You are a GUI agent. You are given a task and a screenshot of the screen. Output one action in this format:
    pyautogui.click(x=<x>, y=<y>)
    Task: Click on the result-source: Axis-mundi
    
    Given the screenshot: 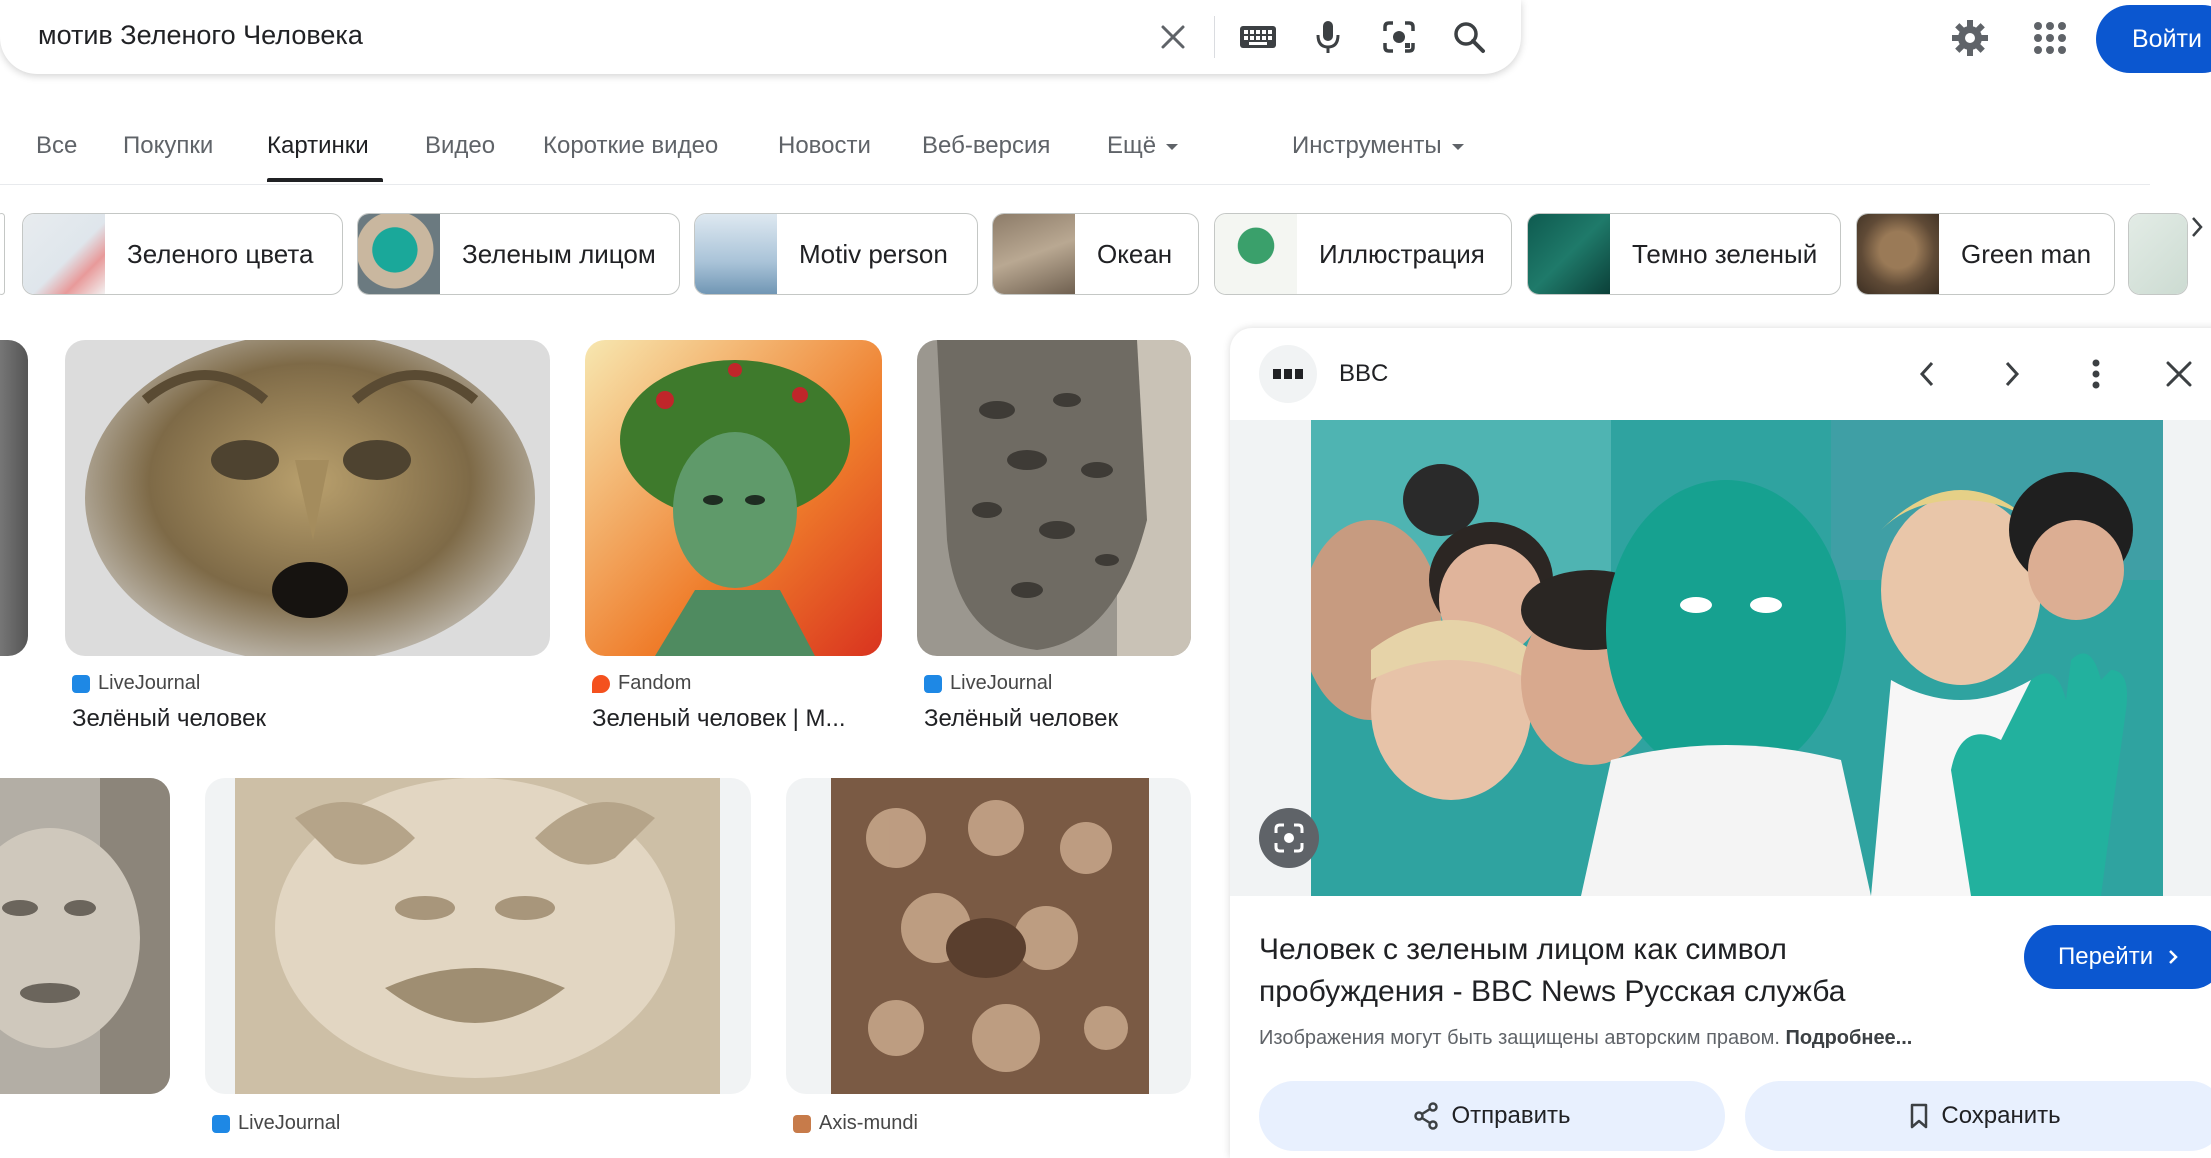 What is the action you would take?
    pyautogui.click(x=855, y=1123)
    